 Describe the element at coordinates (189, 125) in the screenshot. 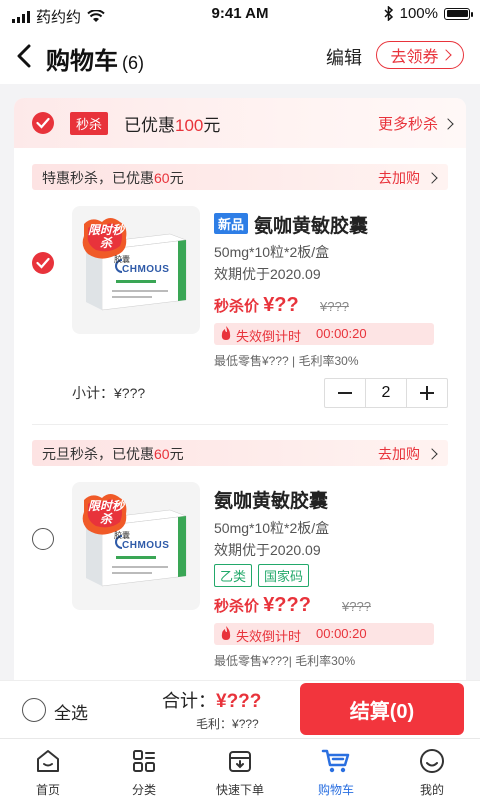

I see `saved-amount: 100` at that location.